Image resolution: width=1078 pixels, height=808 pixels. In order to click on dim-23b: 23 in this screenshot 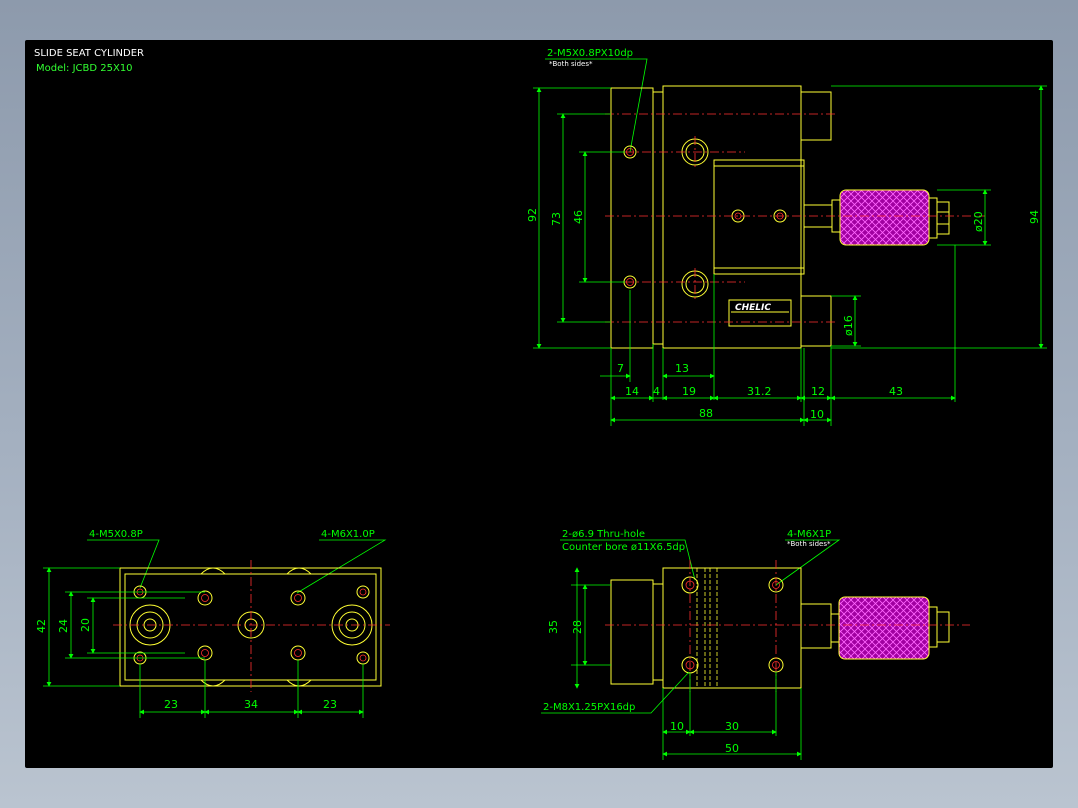, I will do `click(330, 704)`.